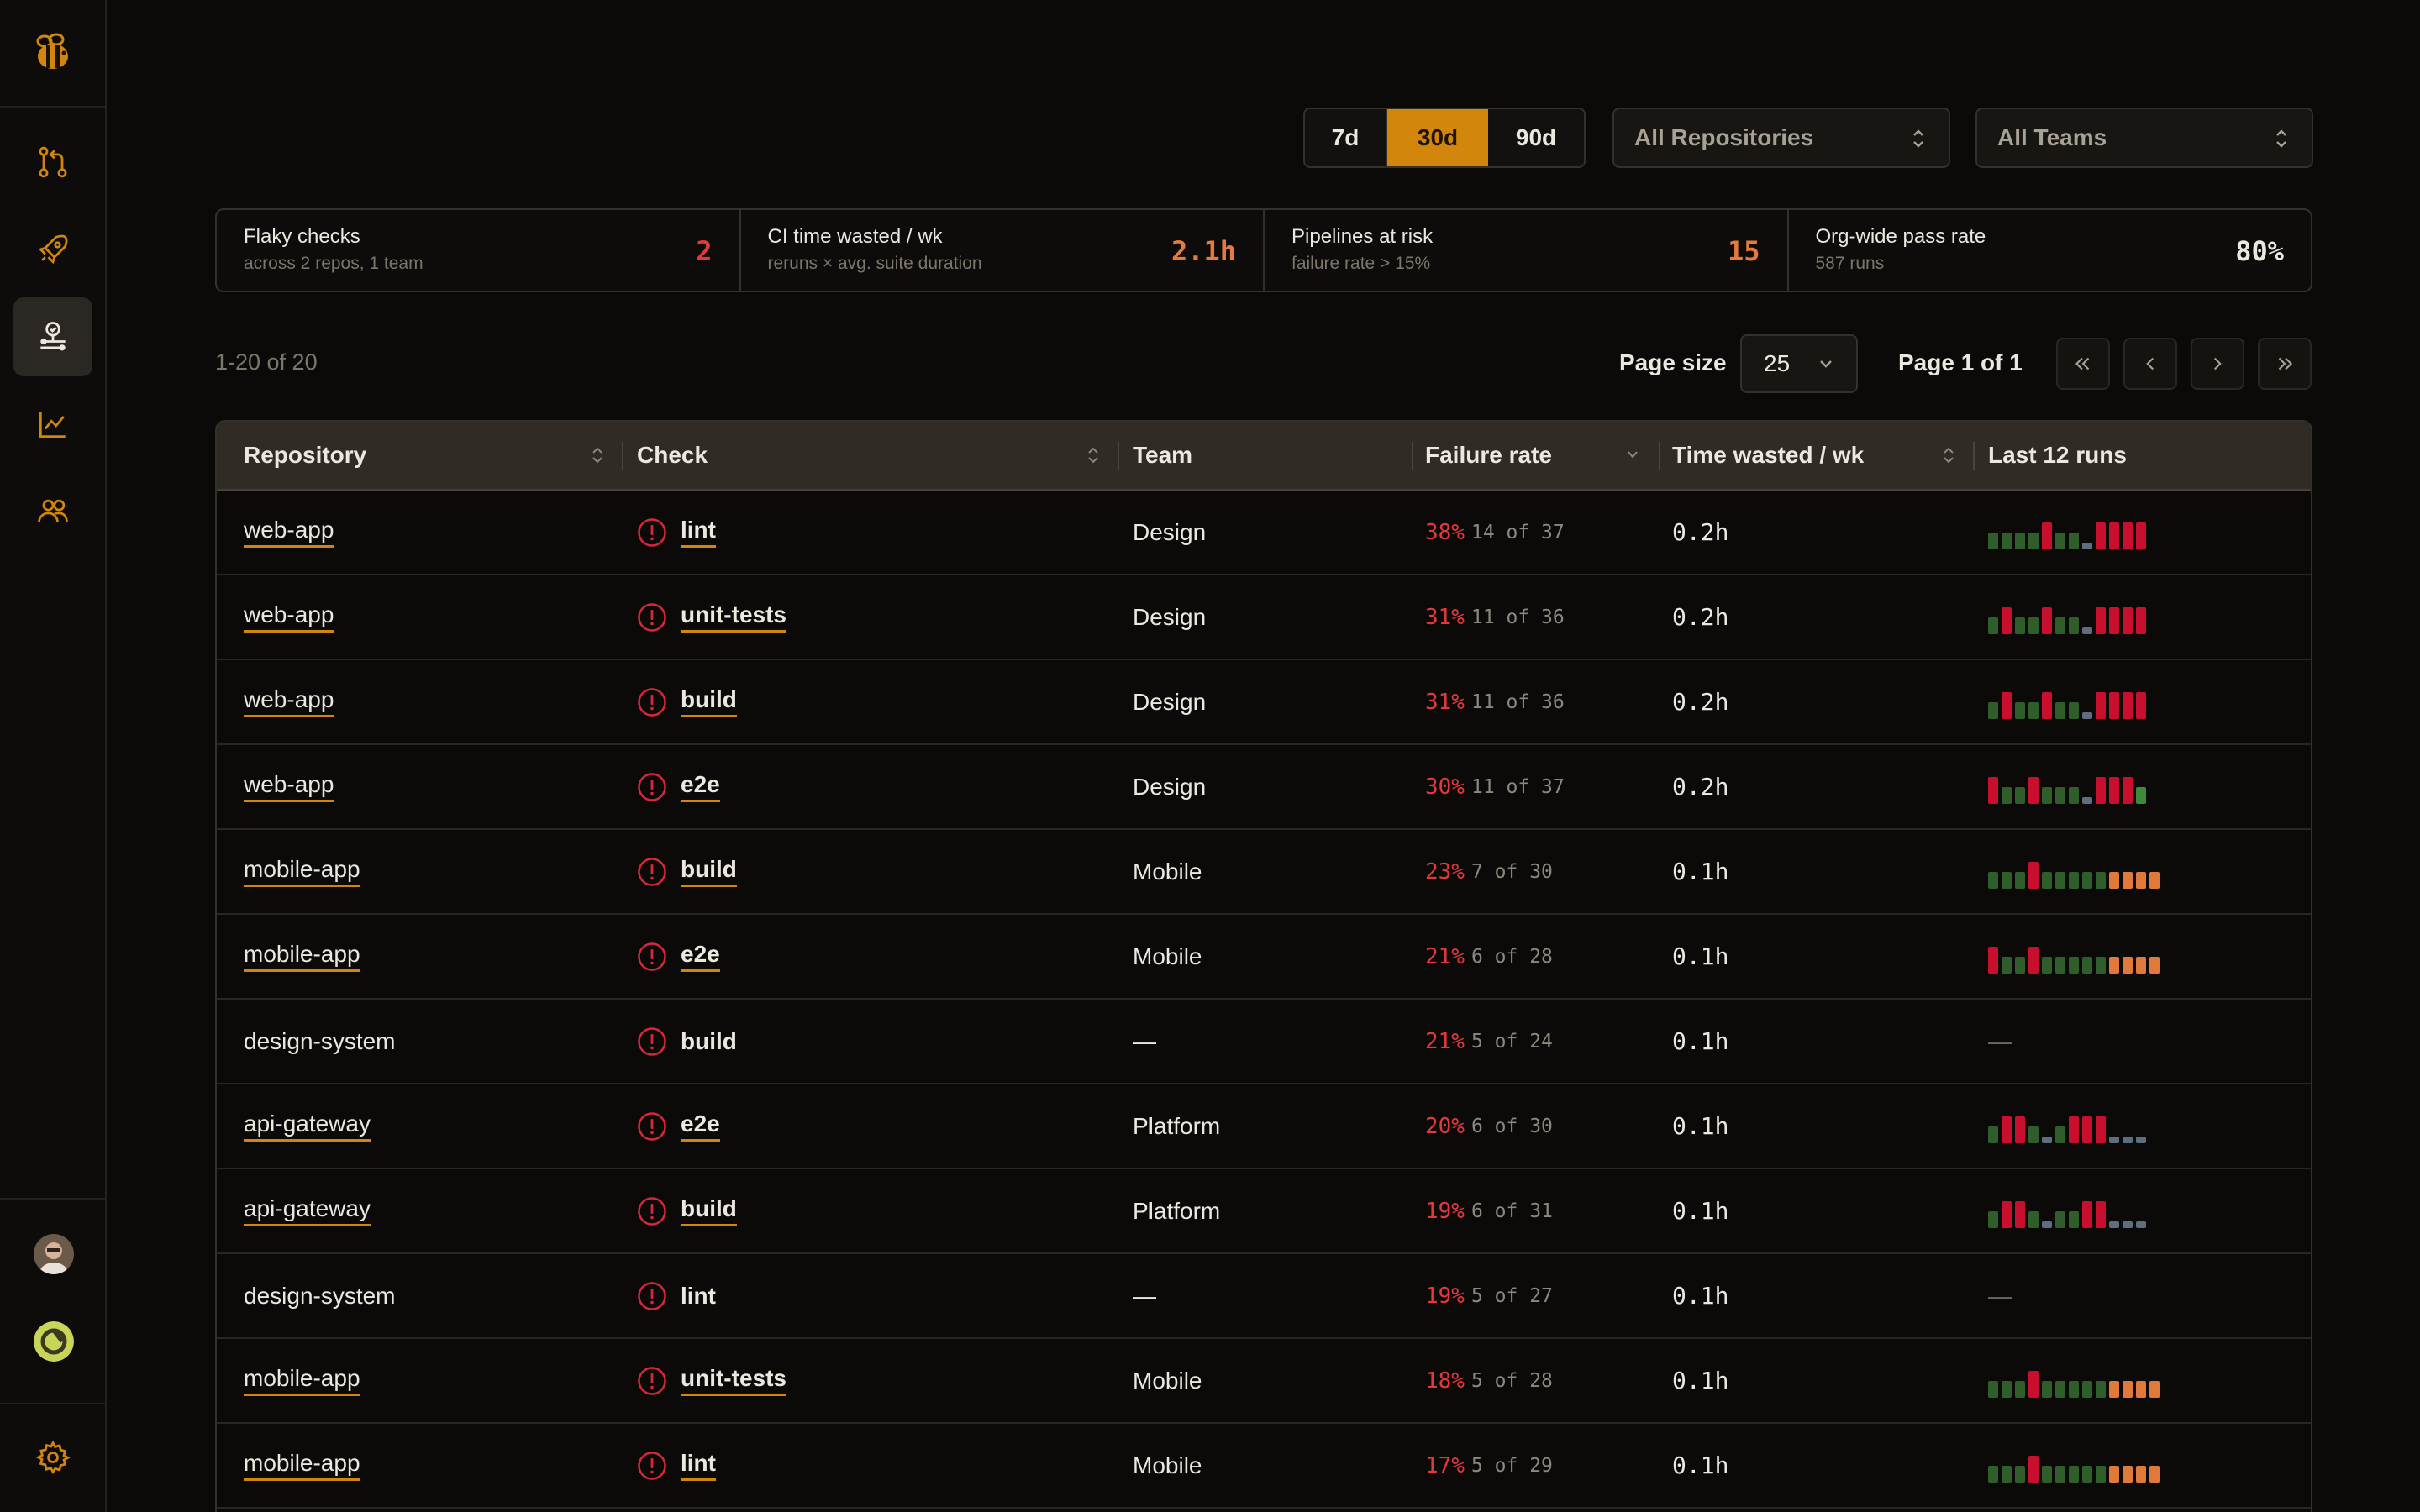 The height and width of the screenshot is (1512, 2420). I want to click on table-row: web-app build Design 31% 11 of 36 0.2h, so click(1264, 702).